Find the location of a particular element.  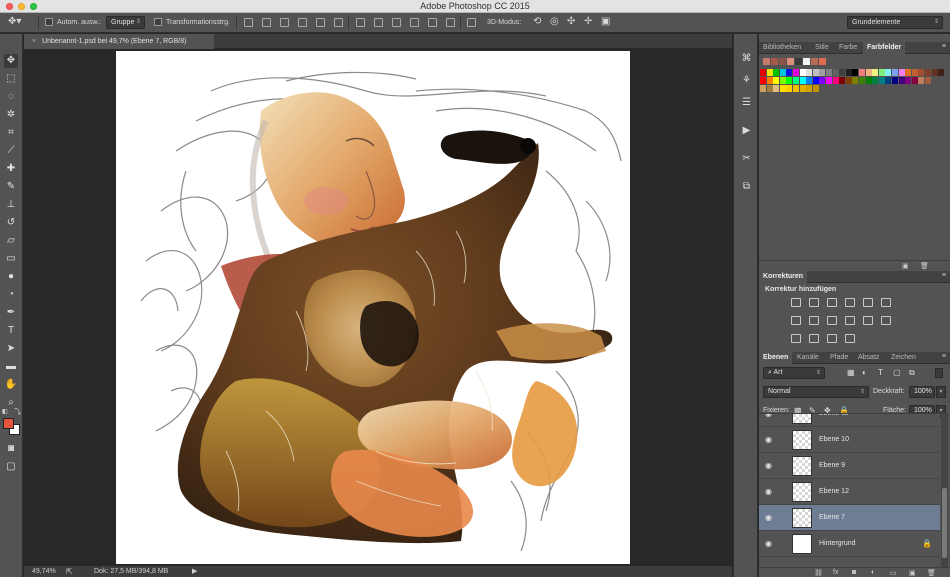

swap-colors-icon: ⤵ is located at coordinates (17, 412).